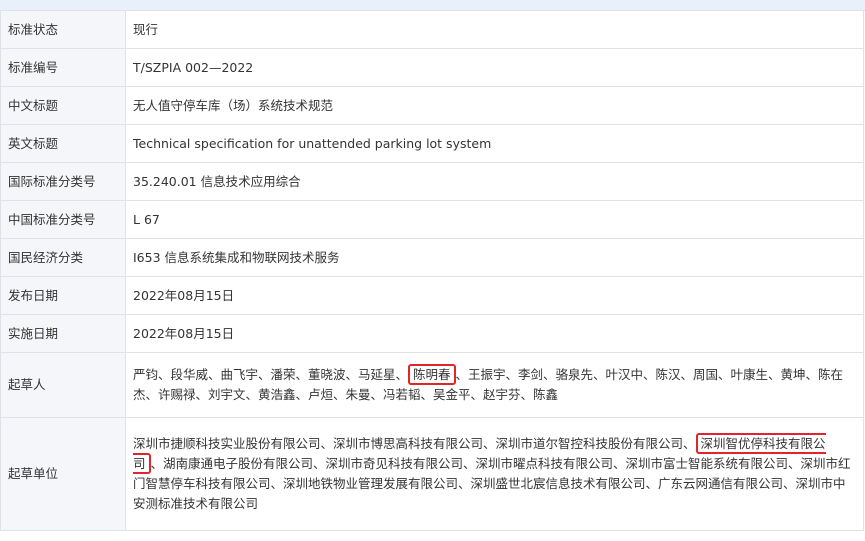 The image size is (865, 541). What do you see at coordinates (63, 474) in the screenshot?
I see `row-label-units: 起草单位` at bounding box center [63, 474].